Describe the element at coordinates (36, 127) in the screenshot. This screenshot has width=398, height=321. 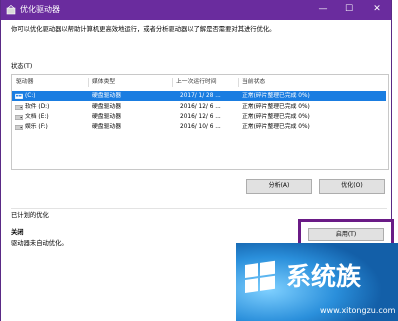
I see `drive-name: 娱乐 (F:)` at that location.